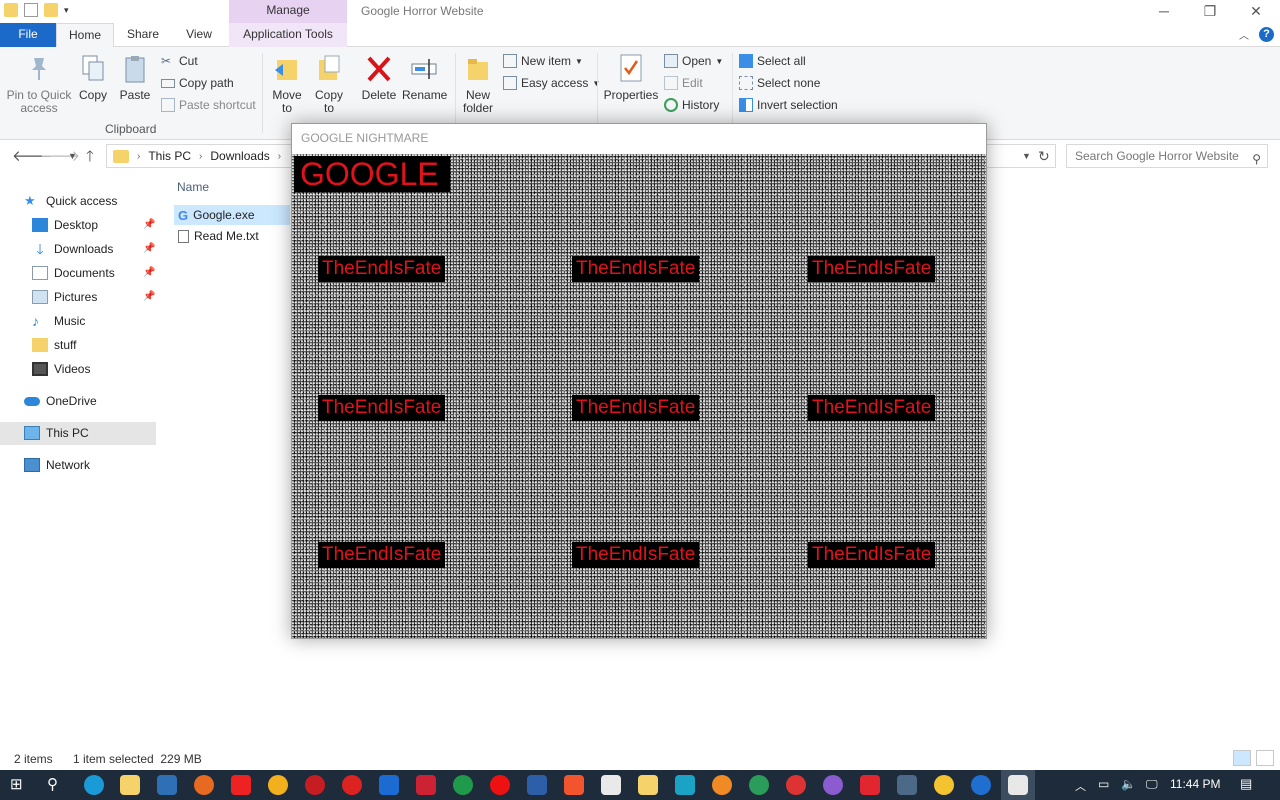 Image resolution: width=1280 pixels, height=800 pixels. What do you see at coordinates (1244, 34) in the screenshot?
I see `collapse-ribbon-icon: ︿` at bounding box center [1244, 34].